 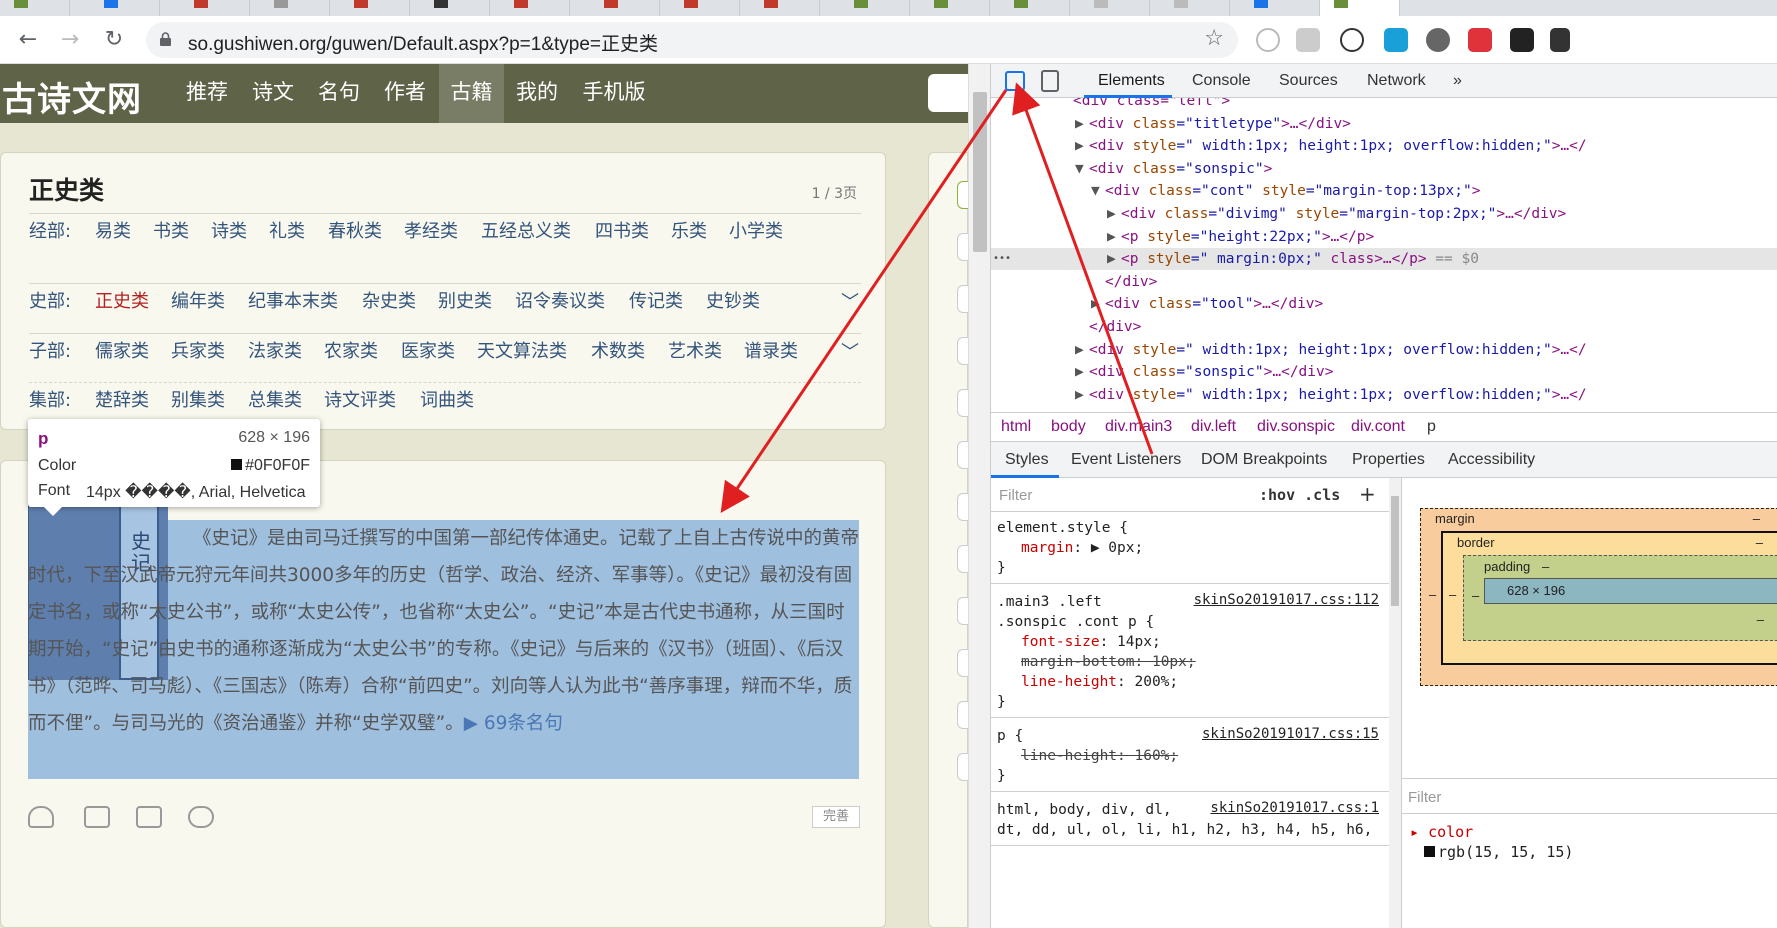 What do you see at coordinates (1299, 495) in the screenshot?
I see `hov-cls-toggle: :hov .cls` at bounding box center [1299, 495].